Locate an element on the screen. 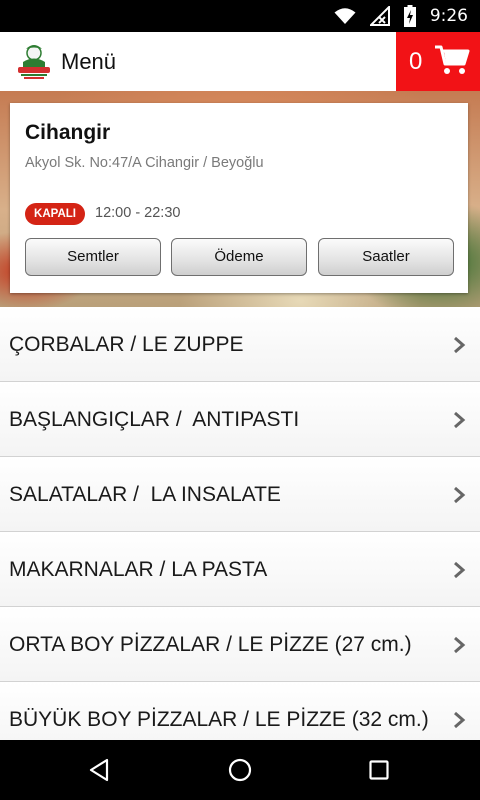 This screenshot has width=480, height=800. menu-category-label: SALATALAR / LA INSALATE is located at coordinates (145, 494).